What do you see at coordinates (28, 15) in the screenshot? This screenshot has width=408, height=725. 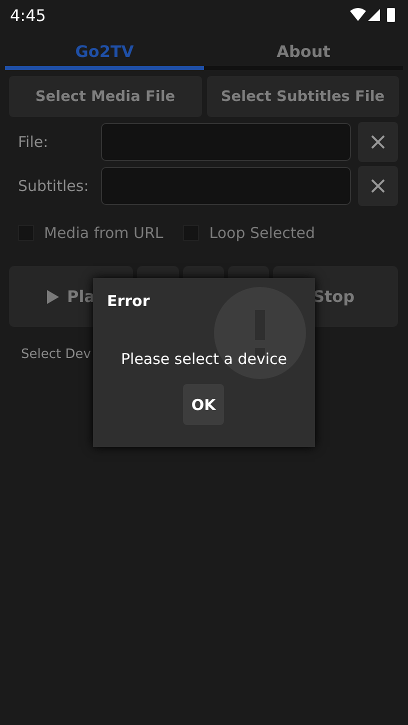 I see `status-time: 4:45` at bounding box center [28, 15].